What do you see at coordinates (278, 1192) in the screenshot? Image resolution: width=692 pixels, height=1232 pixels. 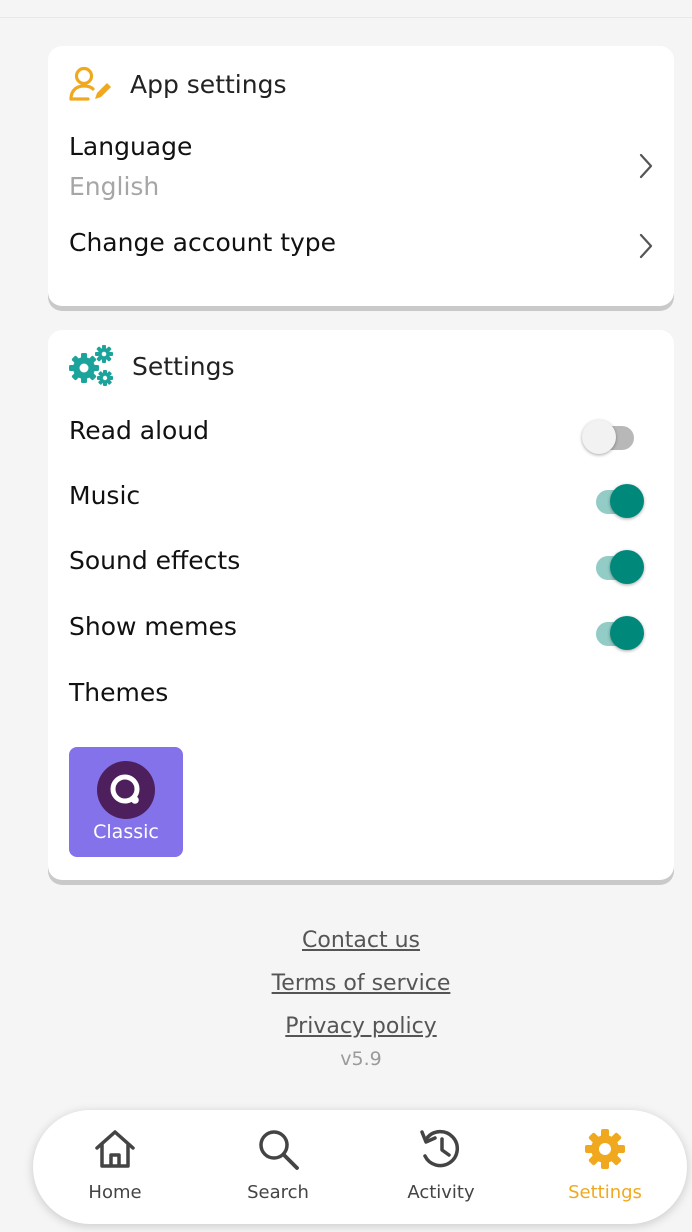 I see `nav-search-label: Search` at bounding box center [278, 1192].